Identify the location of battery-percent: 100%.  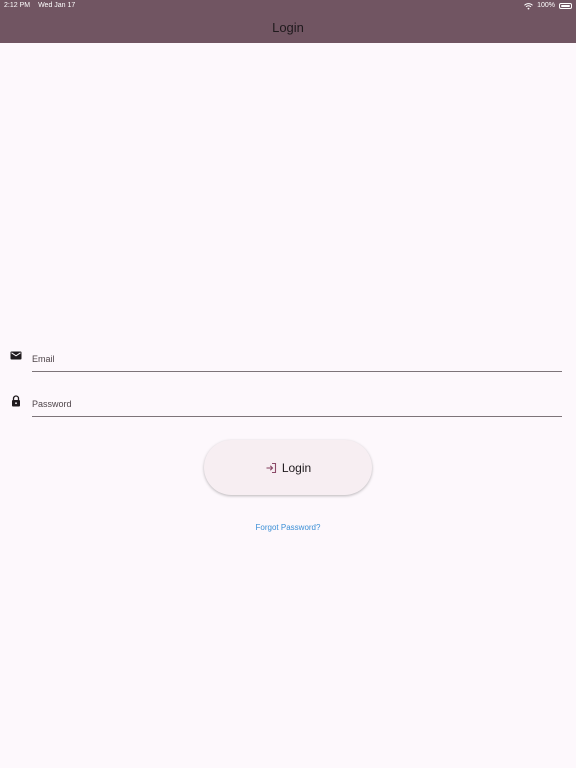
(546, 5).